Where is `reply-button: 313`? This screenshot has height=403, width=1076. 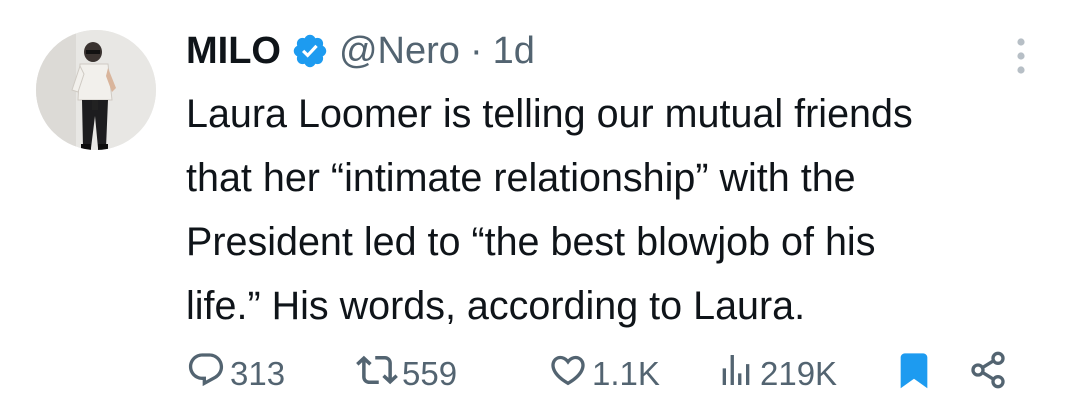 reply-button: 313 is located at coordinates (235, 374).